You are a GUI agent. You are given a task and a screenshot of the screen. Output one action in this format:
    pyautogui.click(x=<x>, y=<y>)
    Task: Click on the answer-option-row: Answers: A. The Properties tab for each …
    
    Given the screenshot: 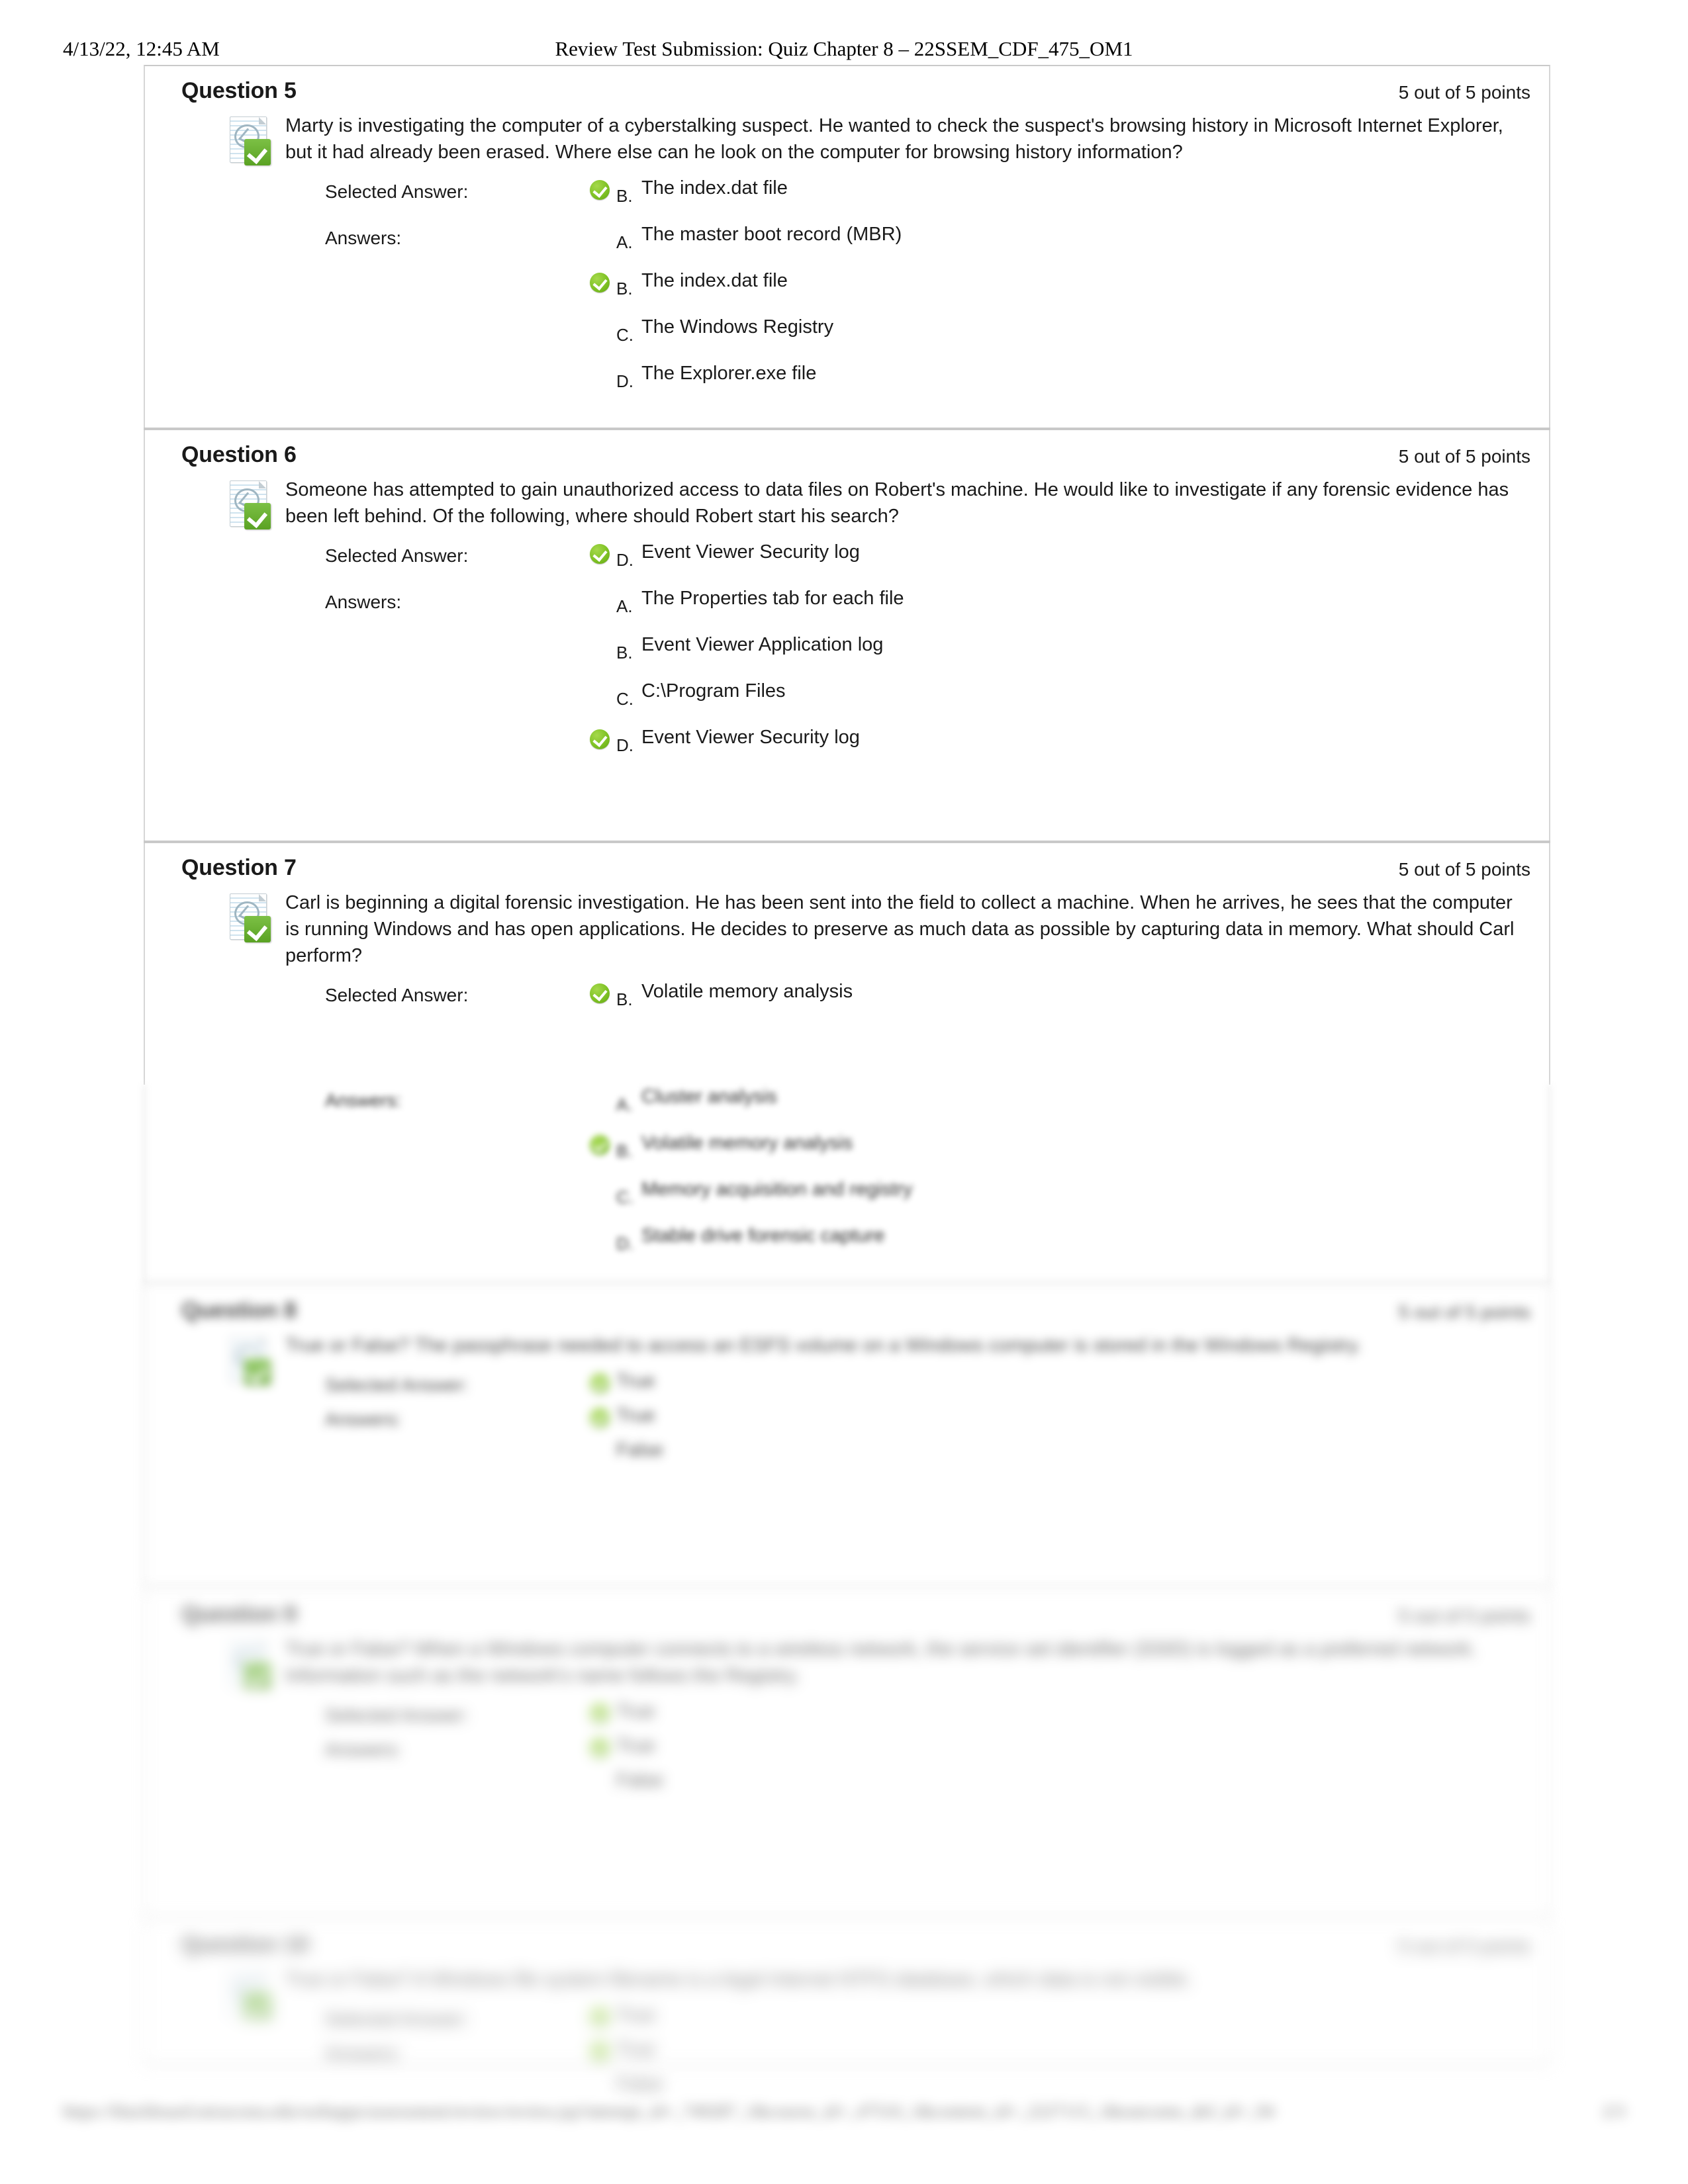 What is the action you would take?
    pyautogui.click(x=847, y=609)
    